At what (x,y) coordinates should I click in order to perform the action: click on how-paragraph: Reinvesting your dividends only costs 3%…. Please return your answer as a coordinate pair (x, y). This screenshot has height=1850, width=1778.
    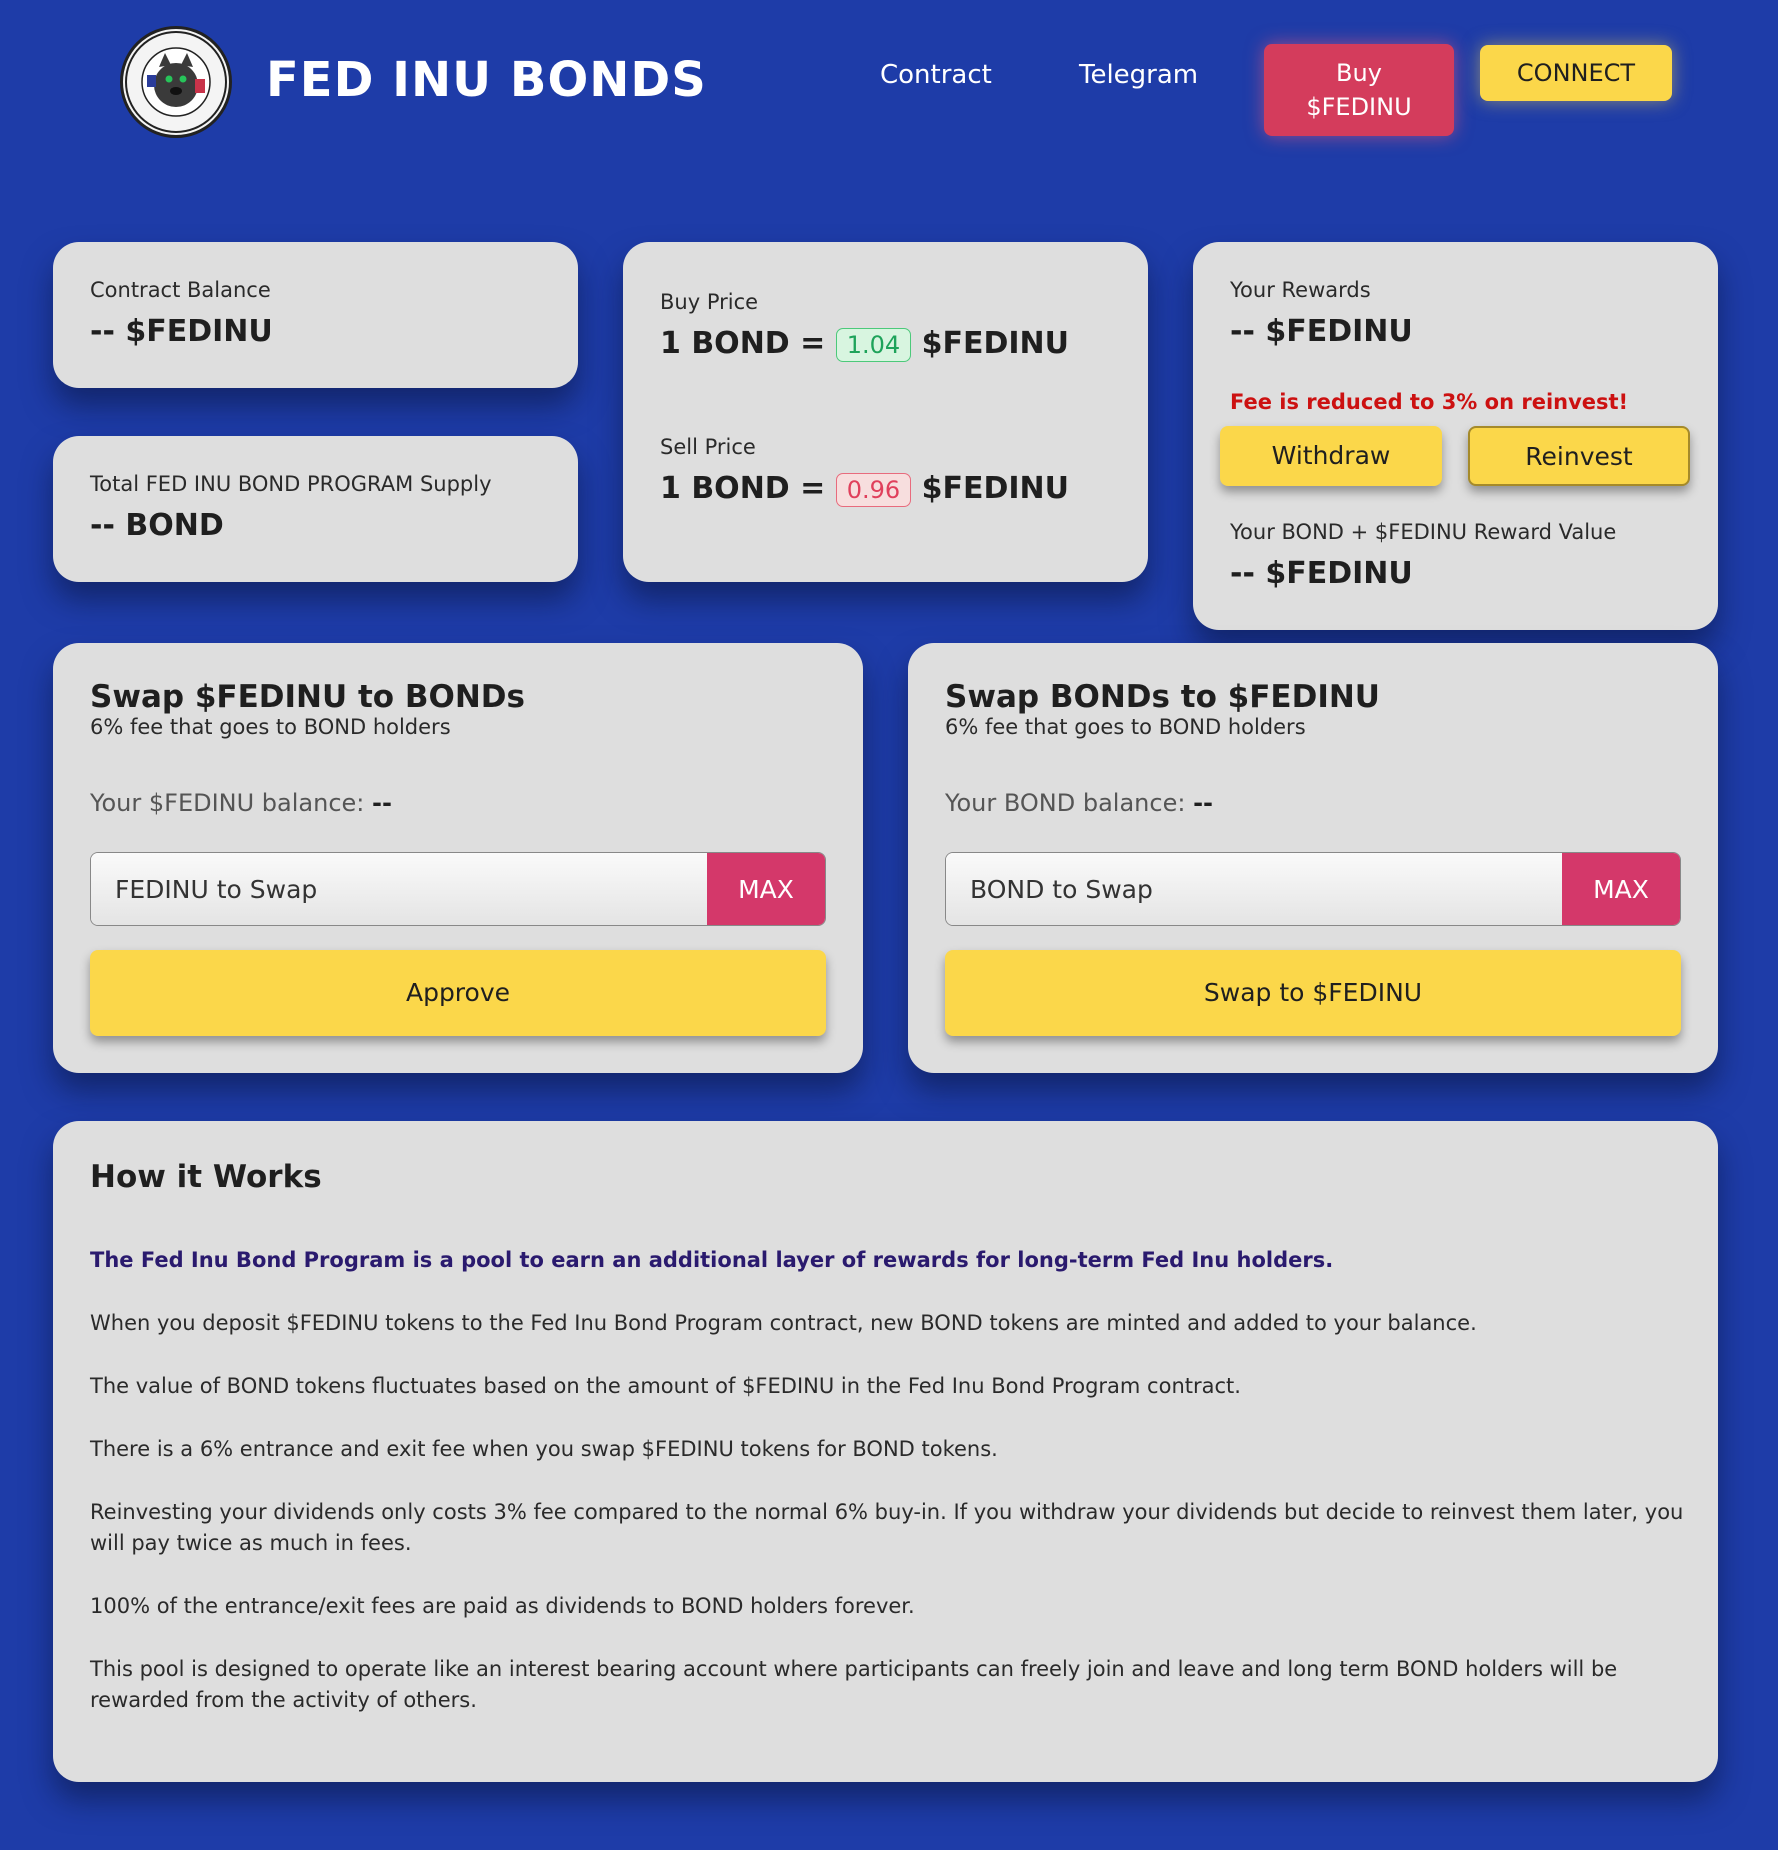
    Looking at the image, I should click on (887, 1527).